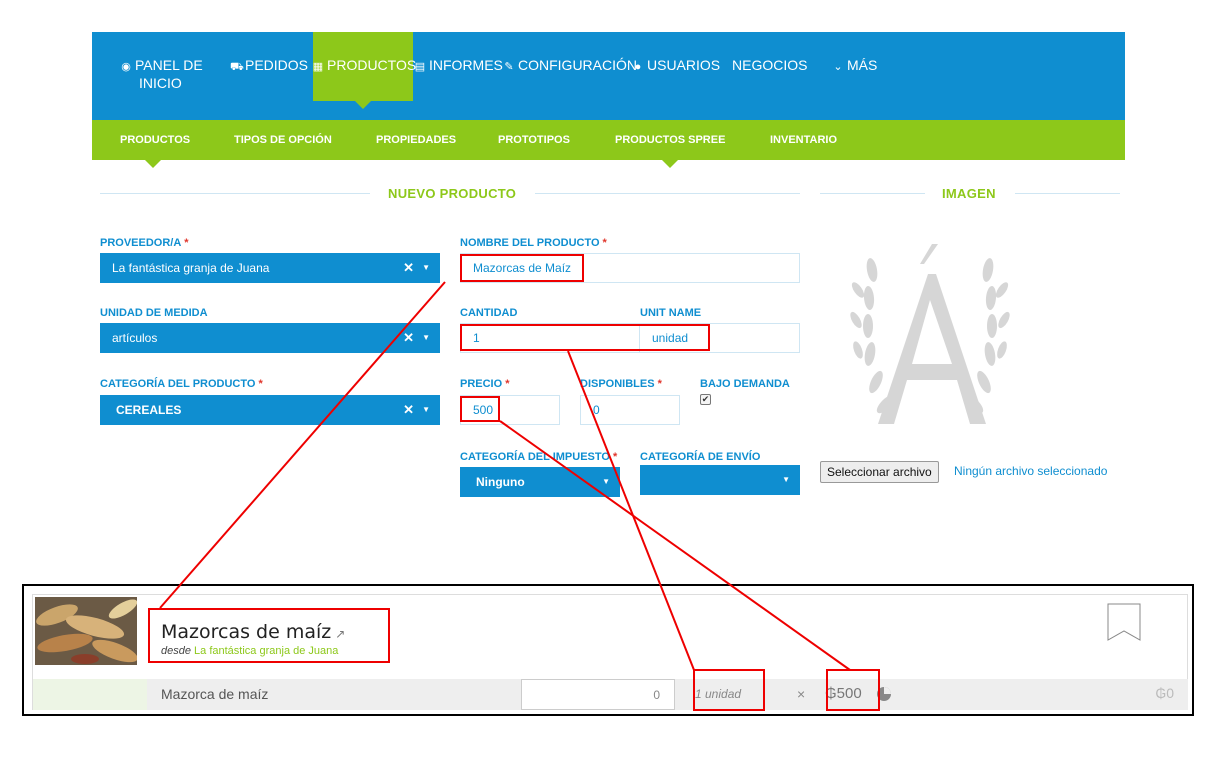  I want to click on thumbnail-background, so click(90, 694).